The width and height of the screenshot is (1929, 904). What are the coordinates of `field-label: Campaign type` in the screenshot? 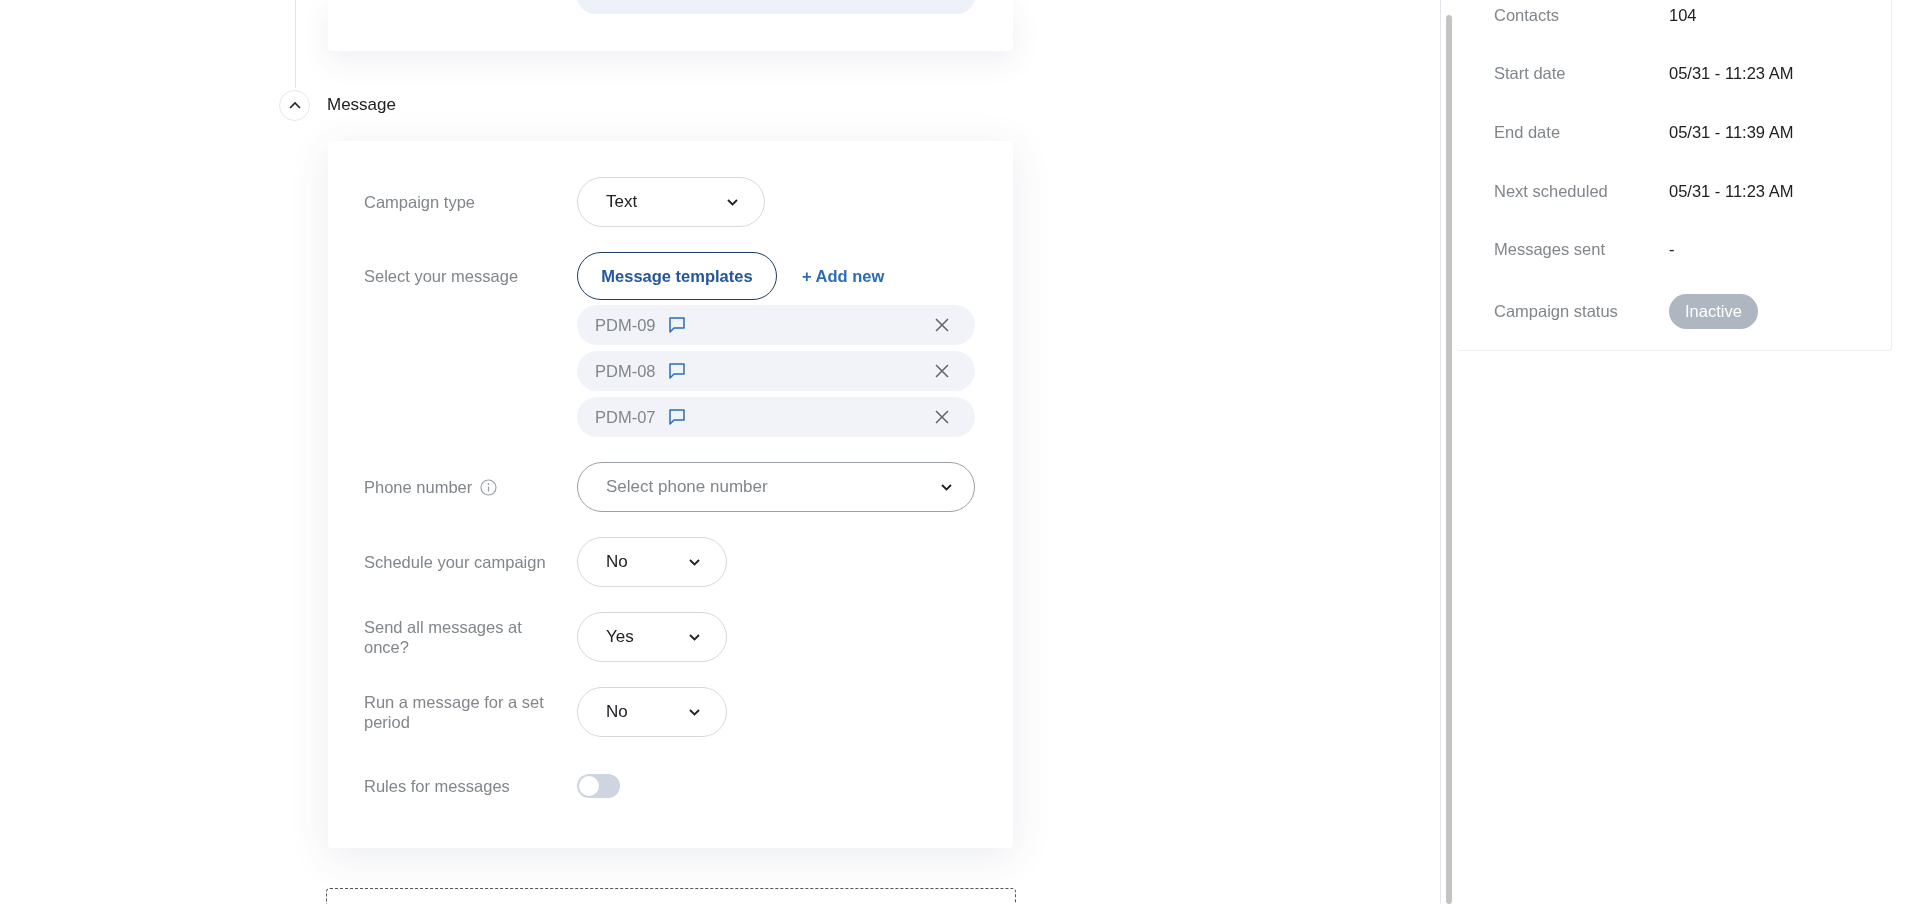 It's located at (419, 202).